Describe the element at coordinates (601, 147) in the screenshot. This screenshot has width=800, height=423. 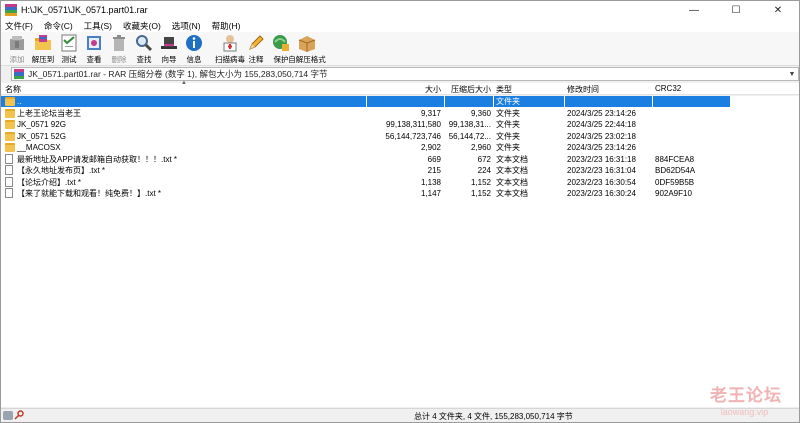
I see `cell-modified: 2024/3/25 23:14:26` at that location.